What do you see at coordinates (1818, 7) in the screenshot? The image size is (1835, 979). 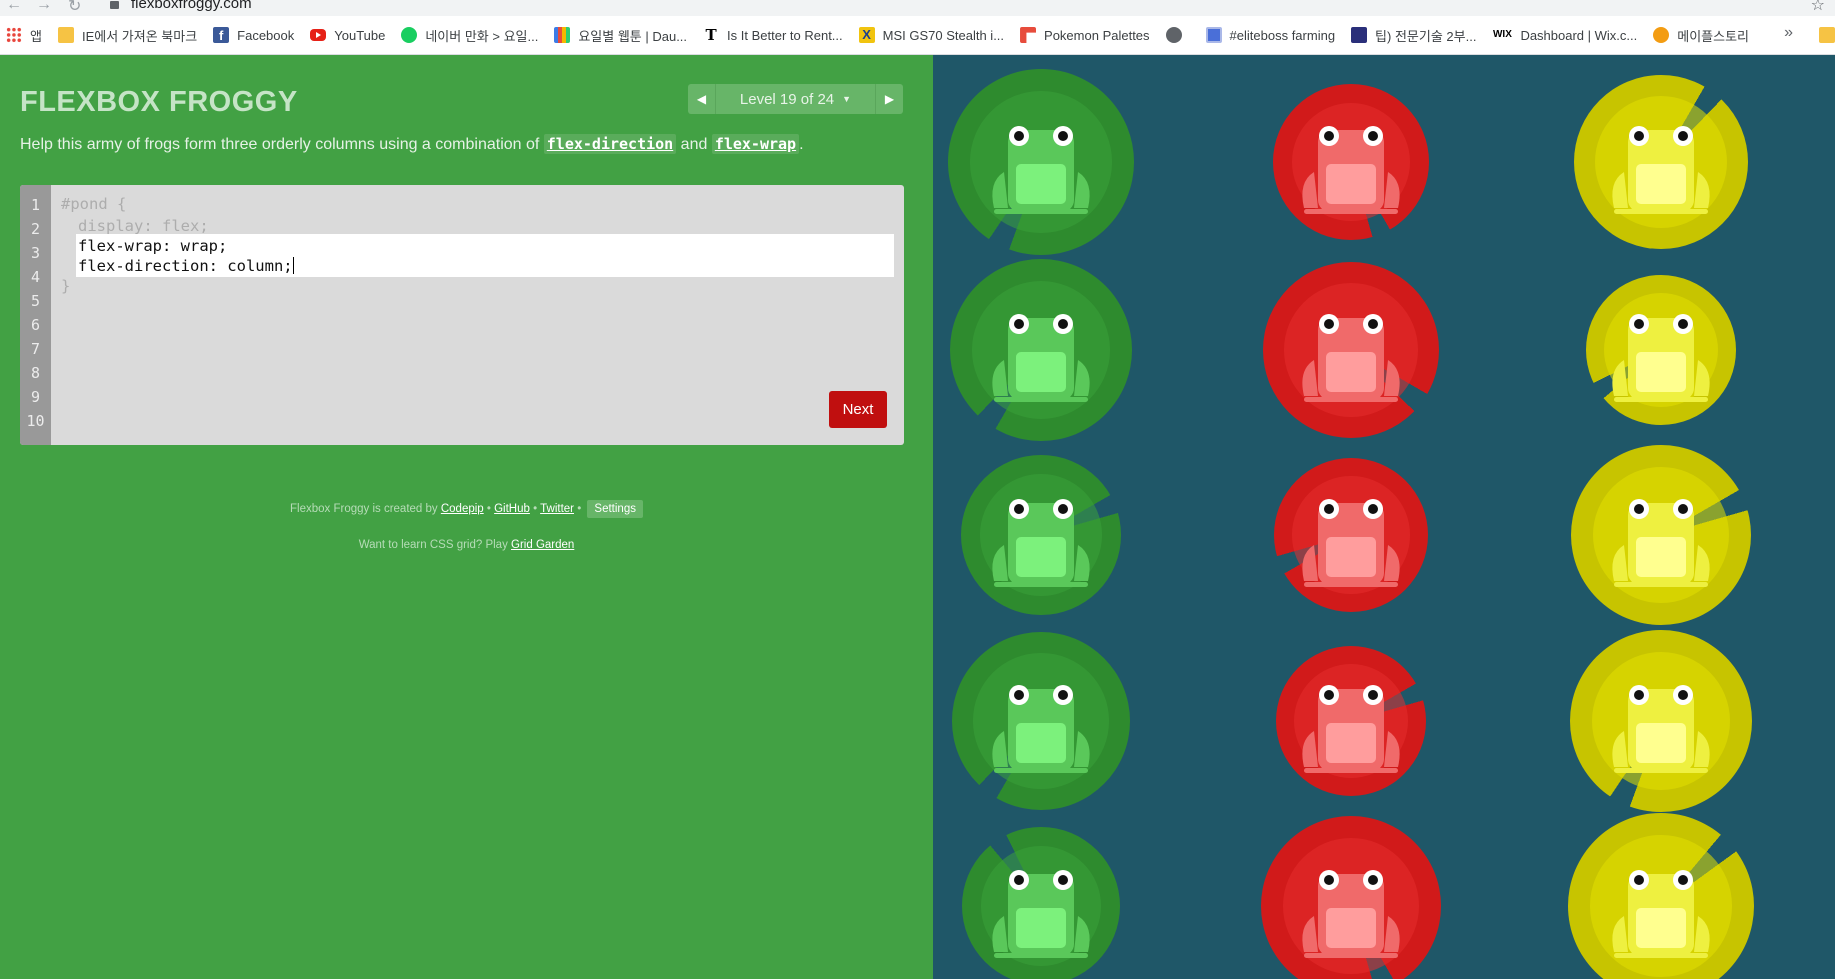 I see `star-bookmark-icon: ☆` at bounding box center [1818, 7].